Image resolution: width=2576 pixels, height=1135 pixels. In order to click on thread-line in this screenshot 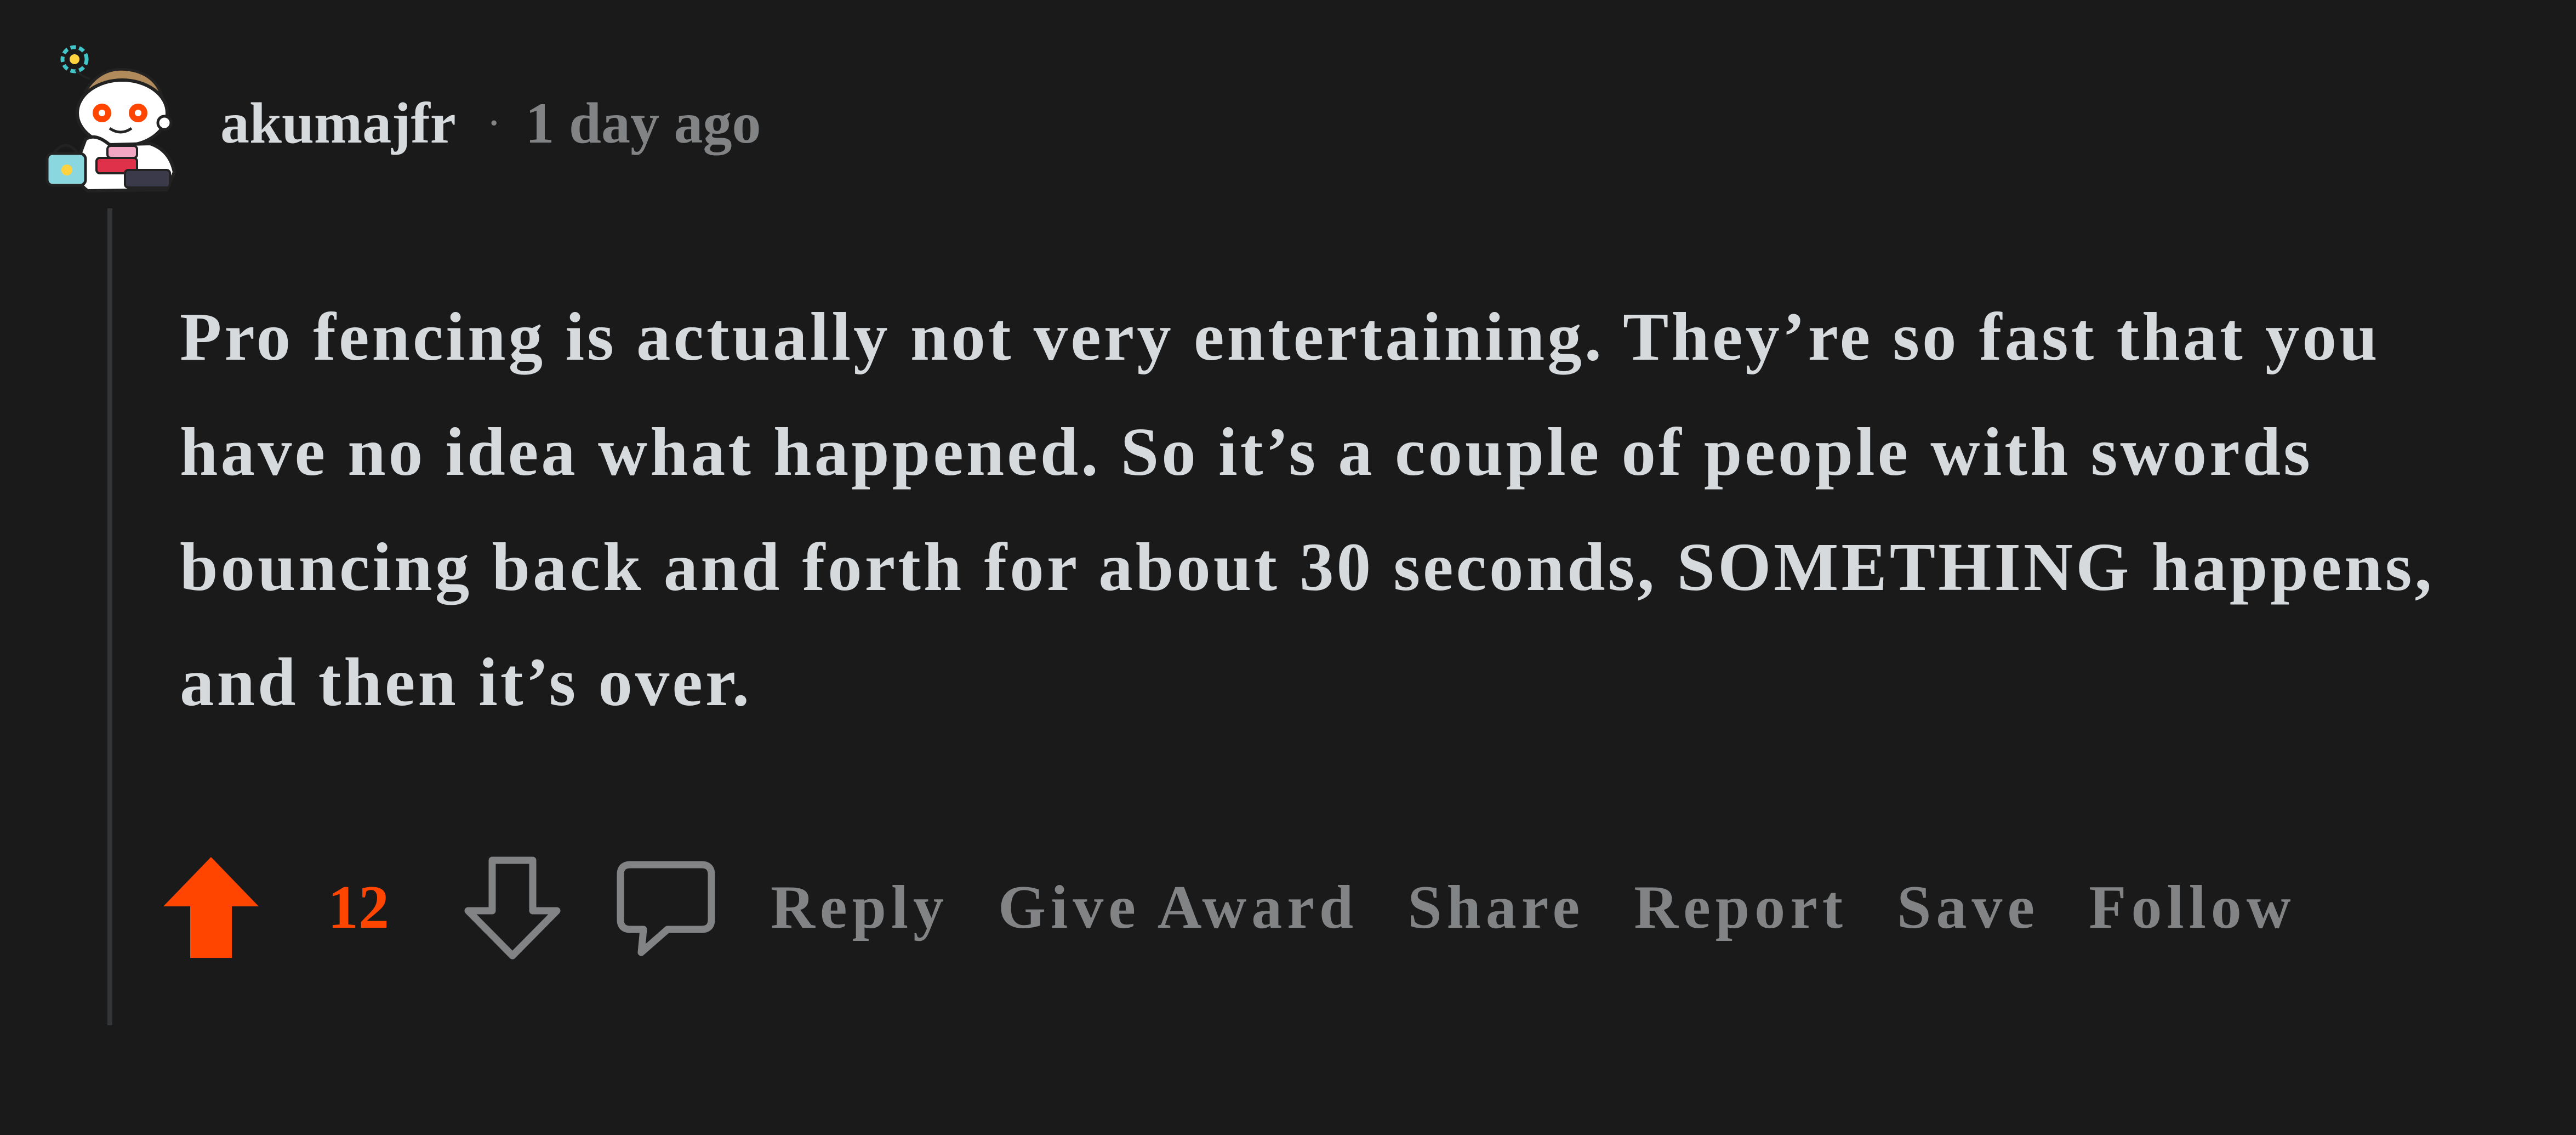, I will do `click(109, 616)`.